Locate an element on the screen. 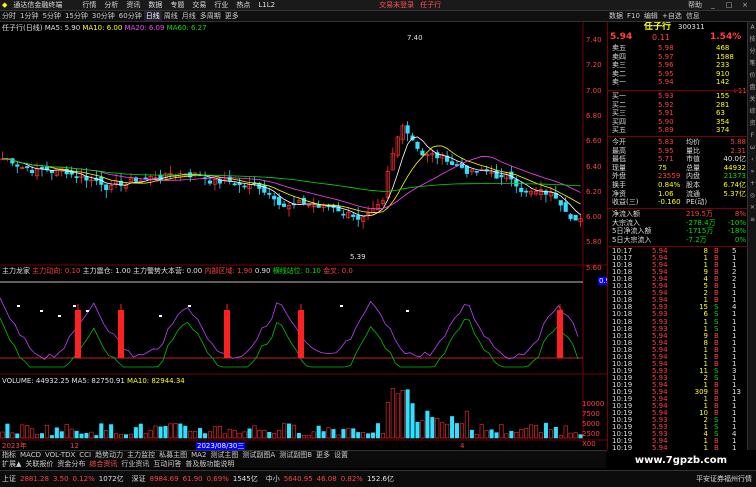  ext-tab-2: 资金分布 is located at coordinates (71, 464).